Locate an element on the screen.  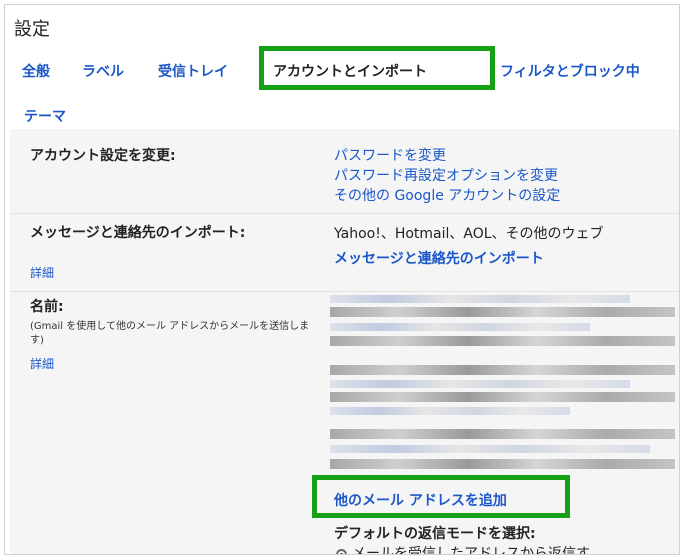
import-description: Yahoo!、Hotmail、AOL、その他のウェブ is located at coordinates (469, 234).